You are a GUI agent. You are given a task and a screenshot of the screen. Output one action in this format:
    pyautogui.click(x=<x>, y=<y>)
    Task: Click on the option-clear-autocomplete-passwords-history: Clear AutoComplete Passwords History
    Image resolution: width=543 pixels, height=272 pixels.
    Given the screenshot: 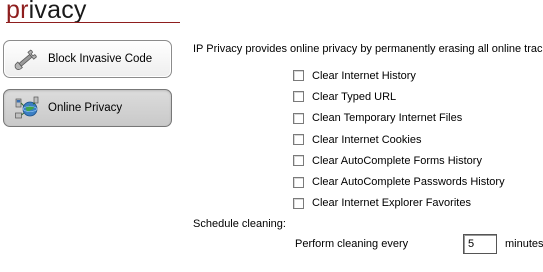 What is the action you would take?
    pyautogui.click(x=399, y=181)
    